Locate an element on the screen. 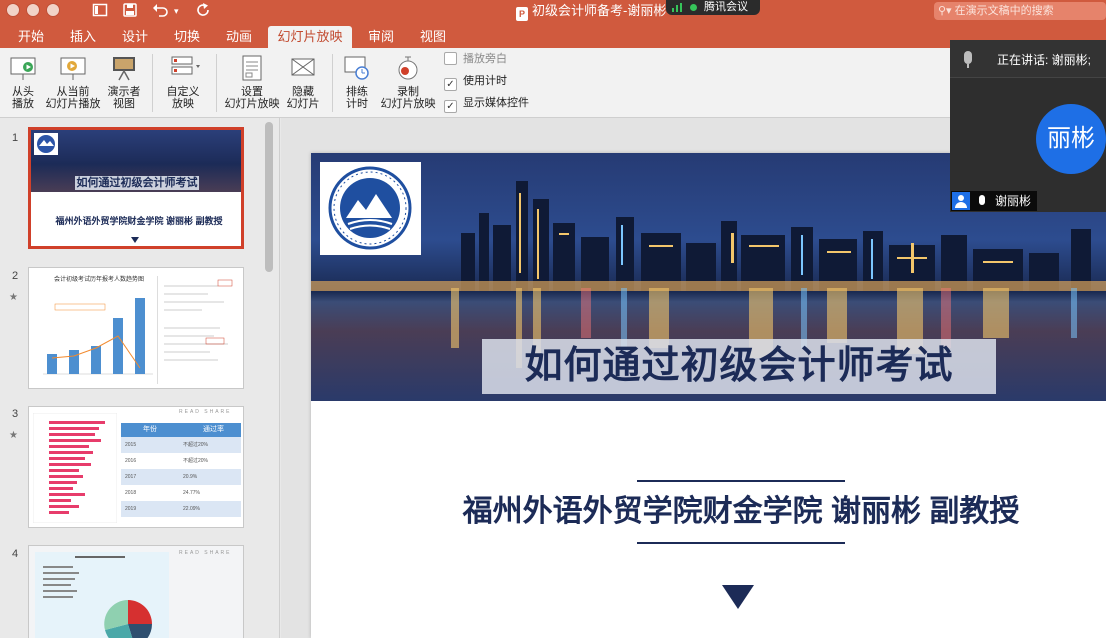  search-input: ⚲▾ 在演示文稿中的搜索 is located at coordinates (1020, 11).